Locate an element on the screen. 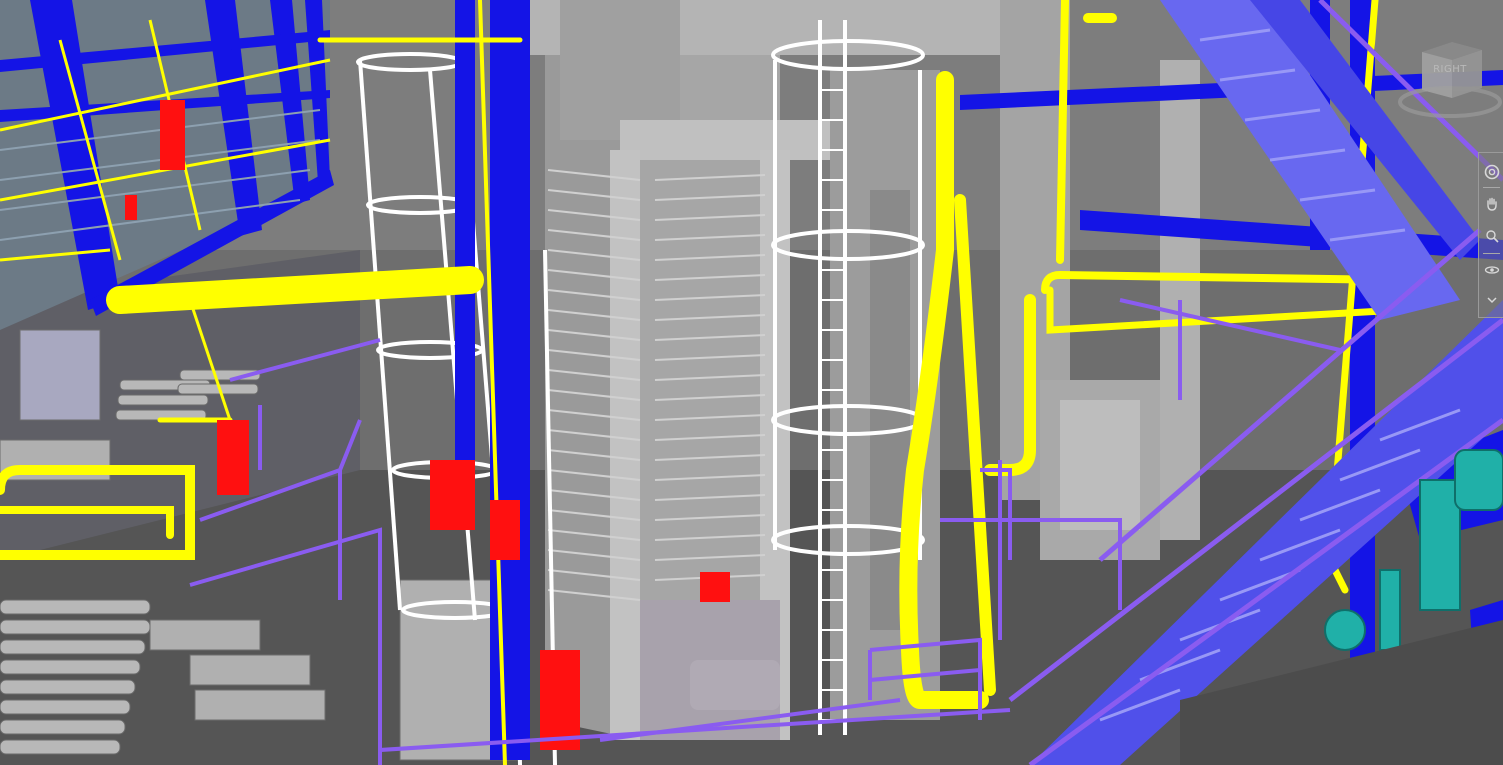 The width and height of the screenshot is (1503, 765). viewcube-graphic is located at coordinates (1450, 80).